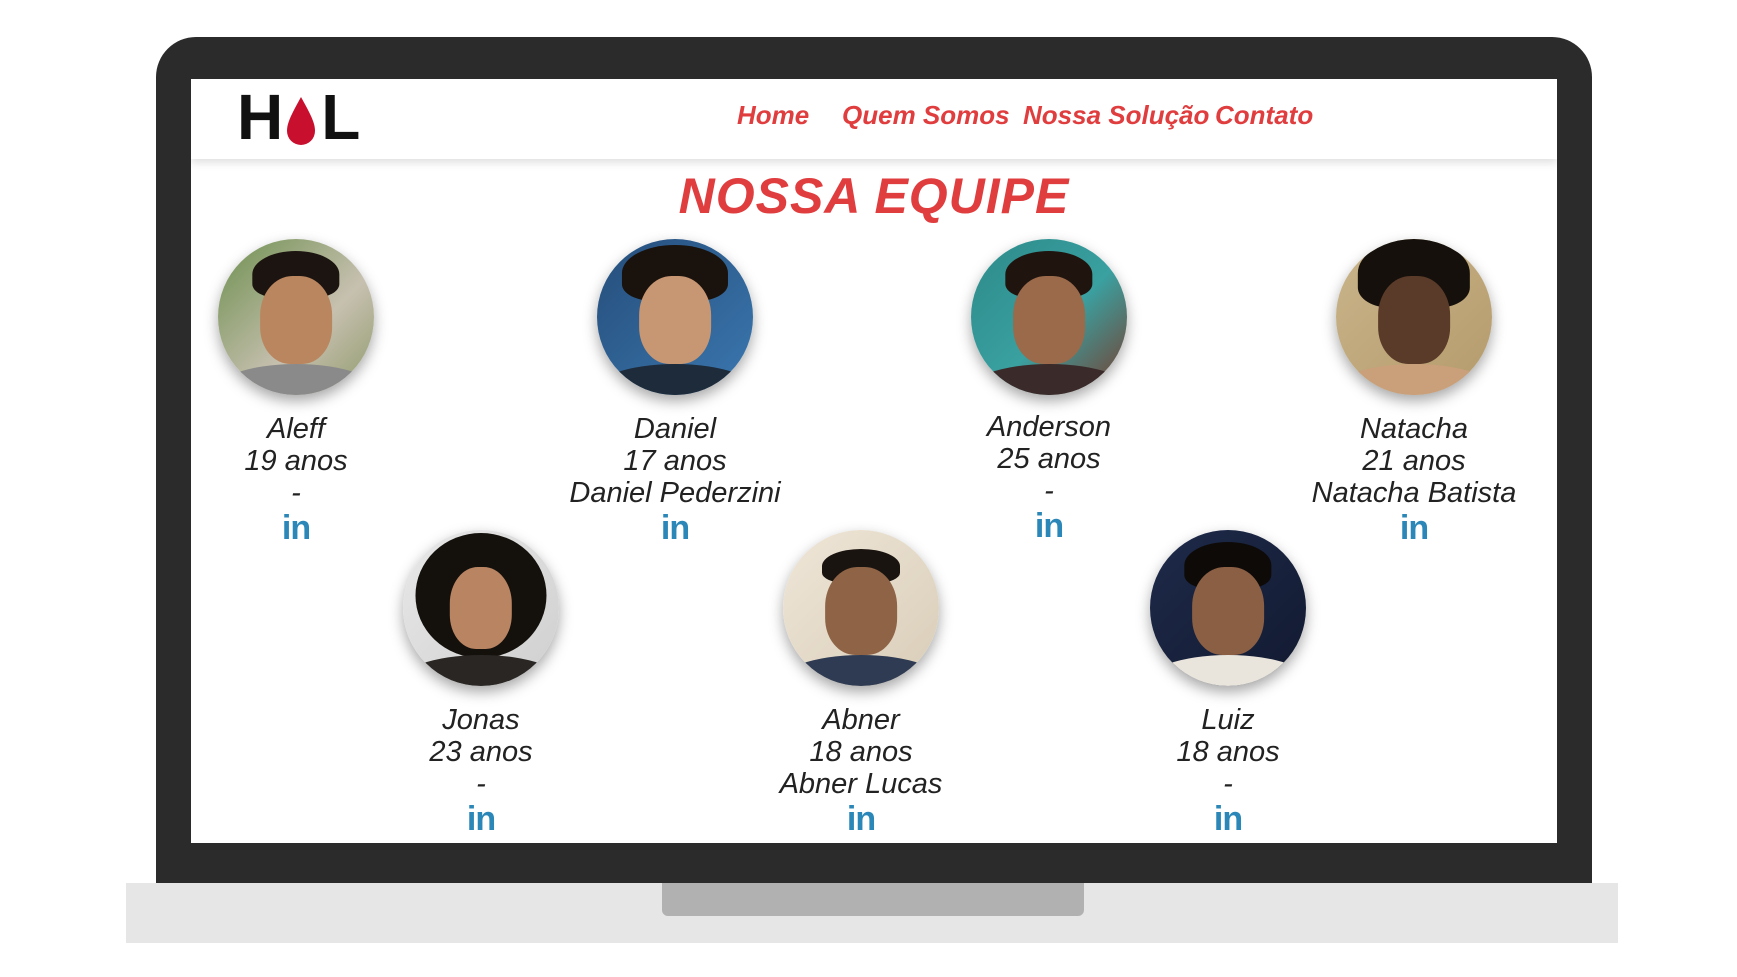 The width and height of the screenshot is (1737, 977). Describe the element at coordinates (861, 784) in the screenshot. I see `member-extra: Abner Lucas` at that location.